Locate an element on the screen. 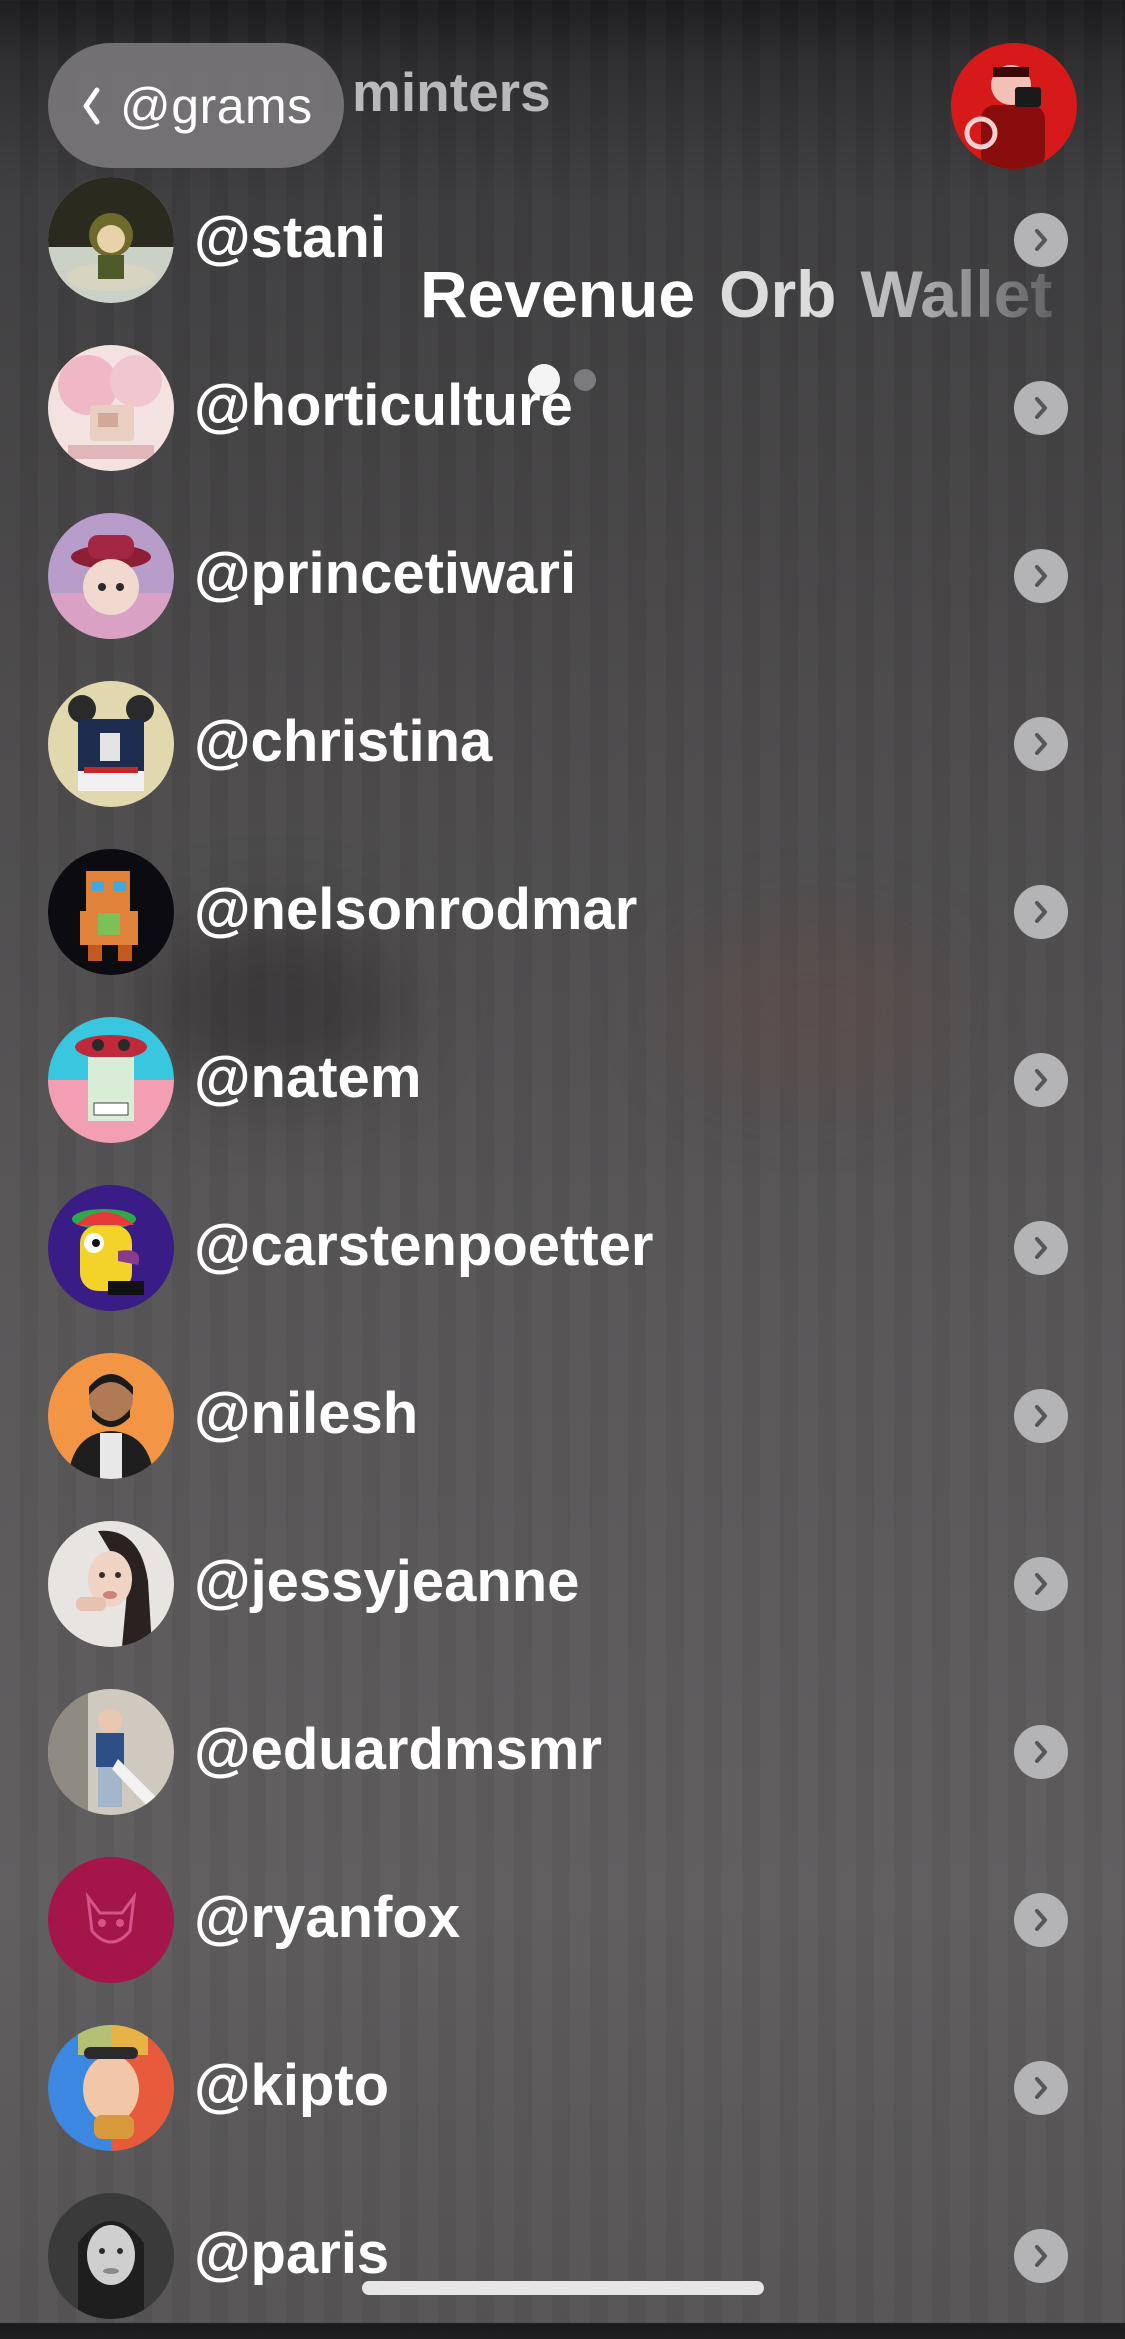 This screenshot has width=1125, height=2339. minter-handle: @carstenpoetter is located at coordinates (424, 1245).